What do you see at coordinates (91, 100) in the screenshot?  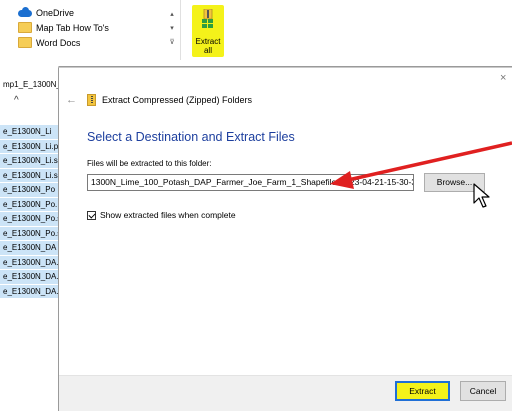 I see `zip-folder-icon` at bounding box center [91, 100].